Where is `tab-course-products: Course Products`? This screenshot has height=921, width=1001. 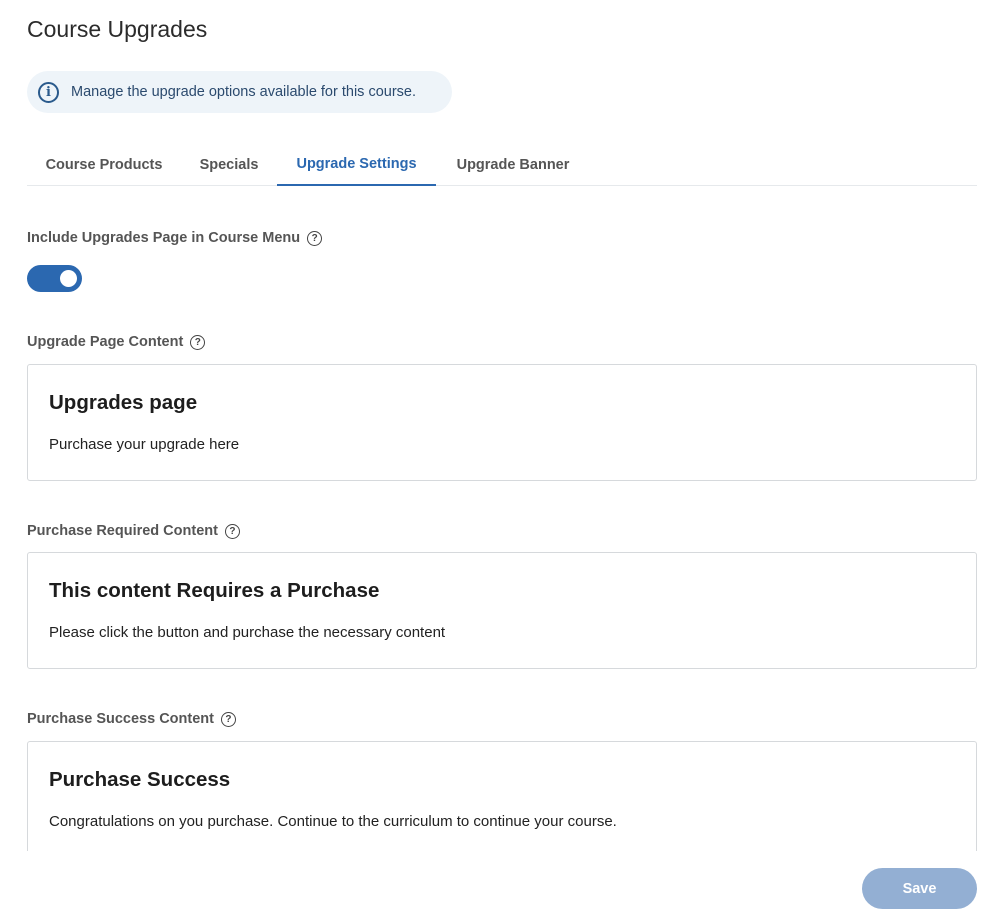
tab-course-products: Course Products is located at coordinates (104, 165).